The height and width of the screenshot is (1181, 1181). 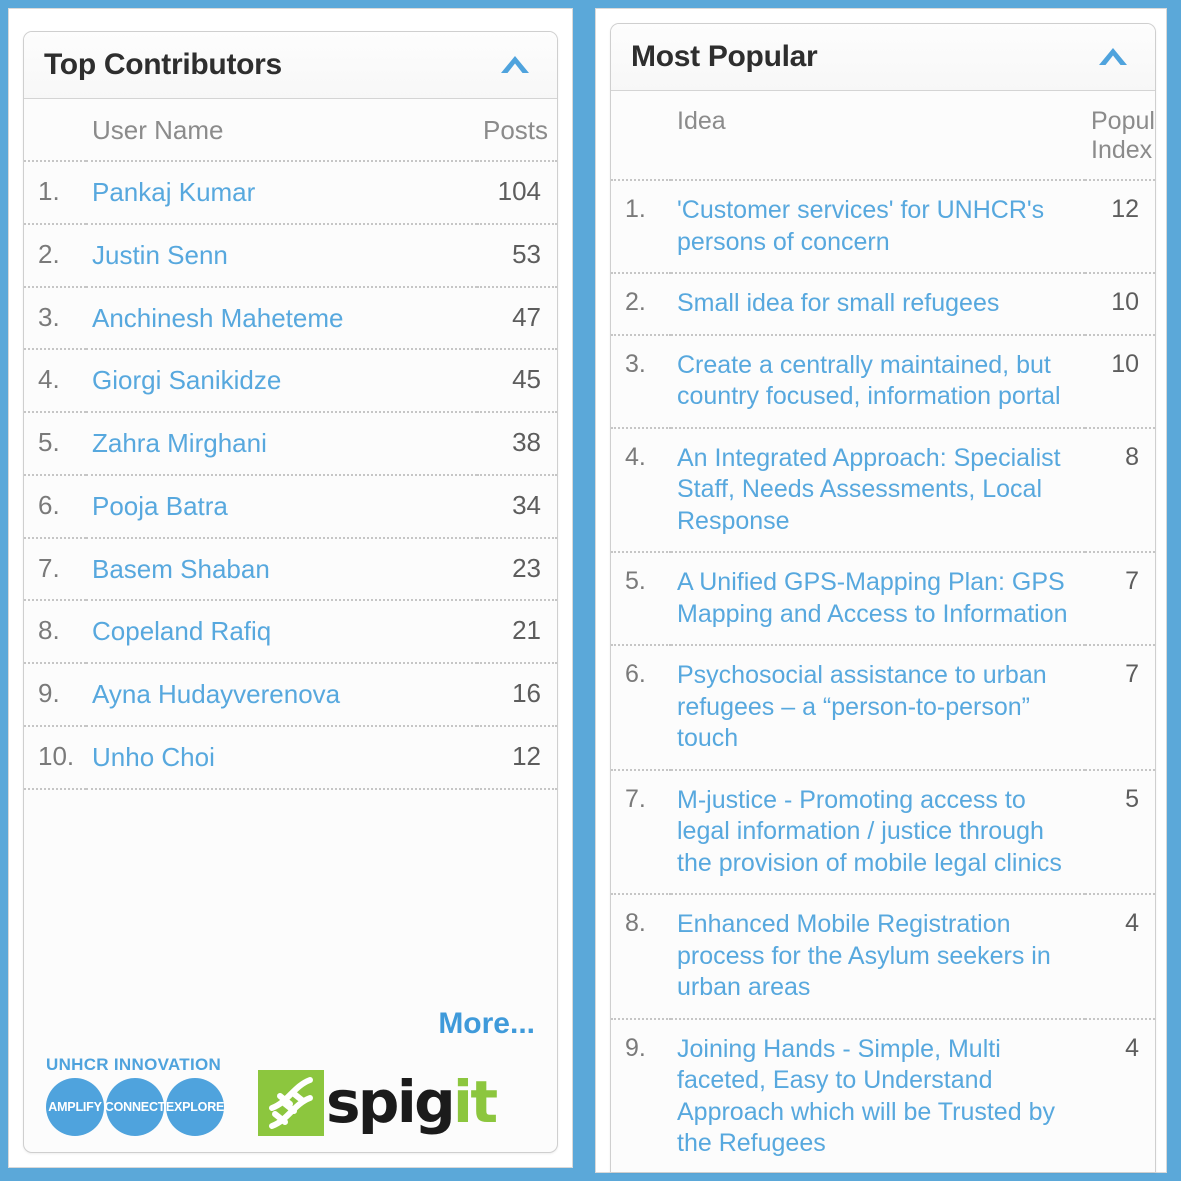 What do you see at coordinates (641, 599) in the screenshot?
I see `row-rank: 5.` at bounding box center [641, 599].